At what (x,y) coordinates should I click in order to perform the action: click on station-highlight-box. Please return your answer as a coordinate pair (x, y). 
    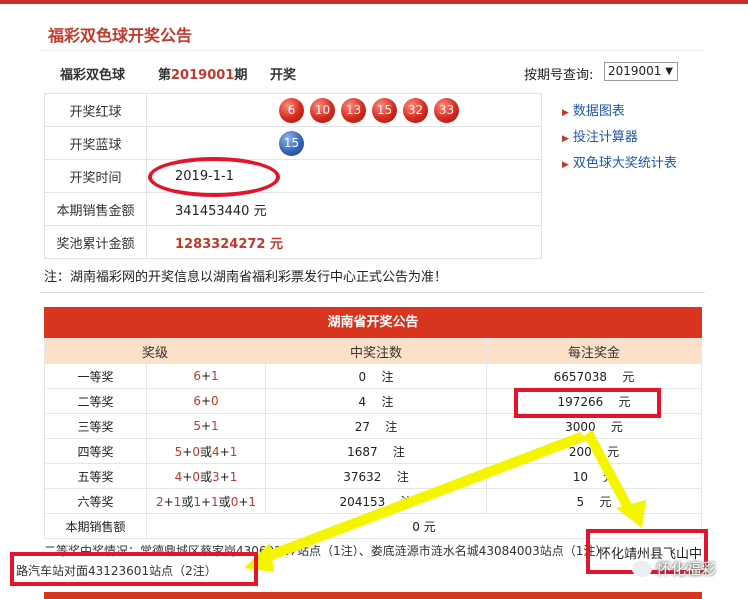
    Looking at the image, I should click on (134, 569).